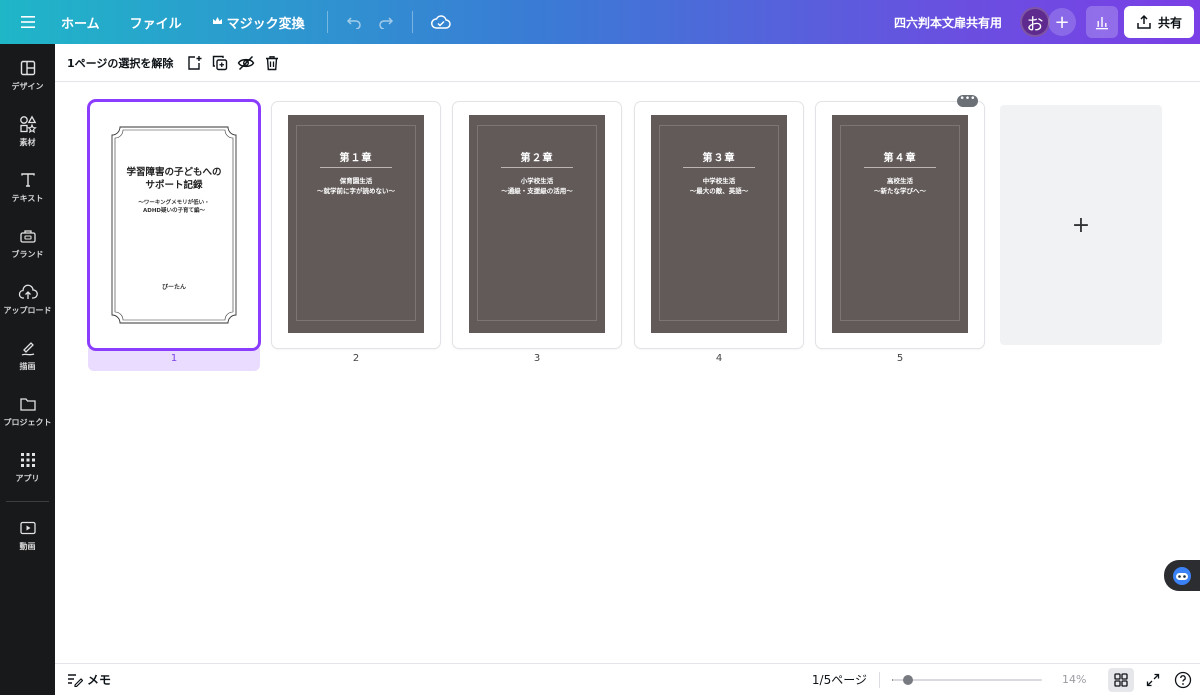 This screenshot has width=1200, height=695. I want to click on cover-author: ぴーたん, so click(173, 287).